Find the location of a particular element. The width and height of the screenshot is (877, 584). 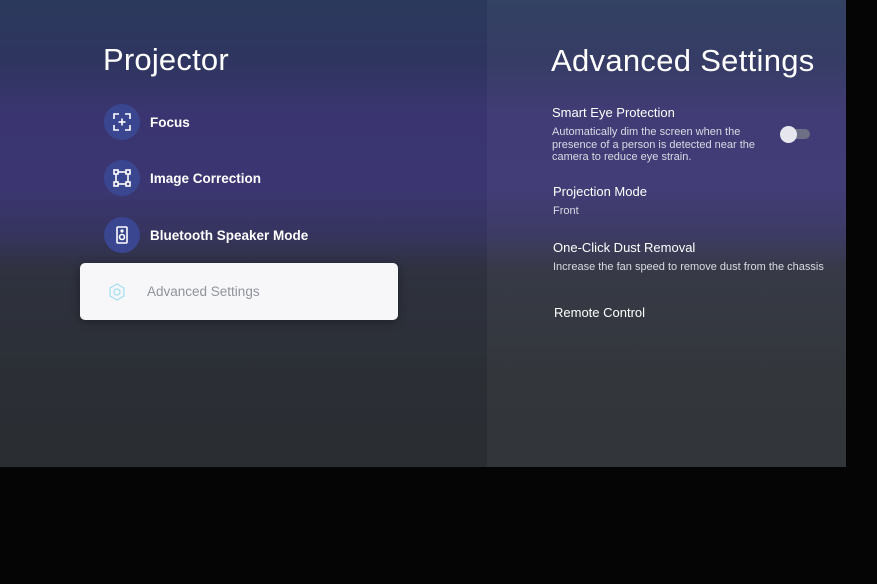

menu-item-image-correction: Image Correction is located at coordinates (182, 178).